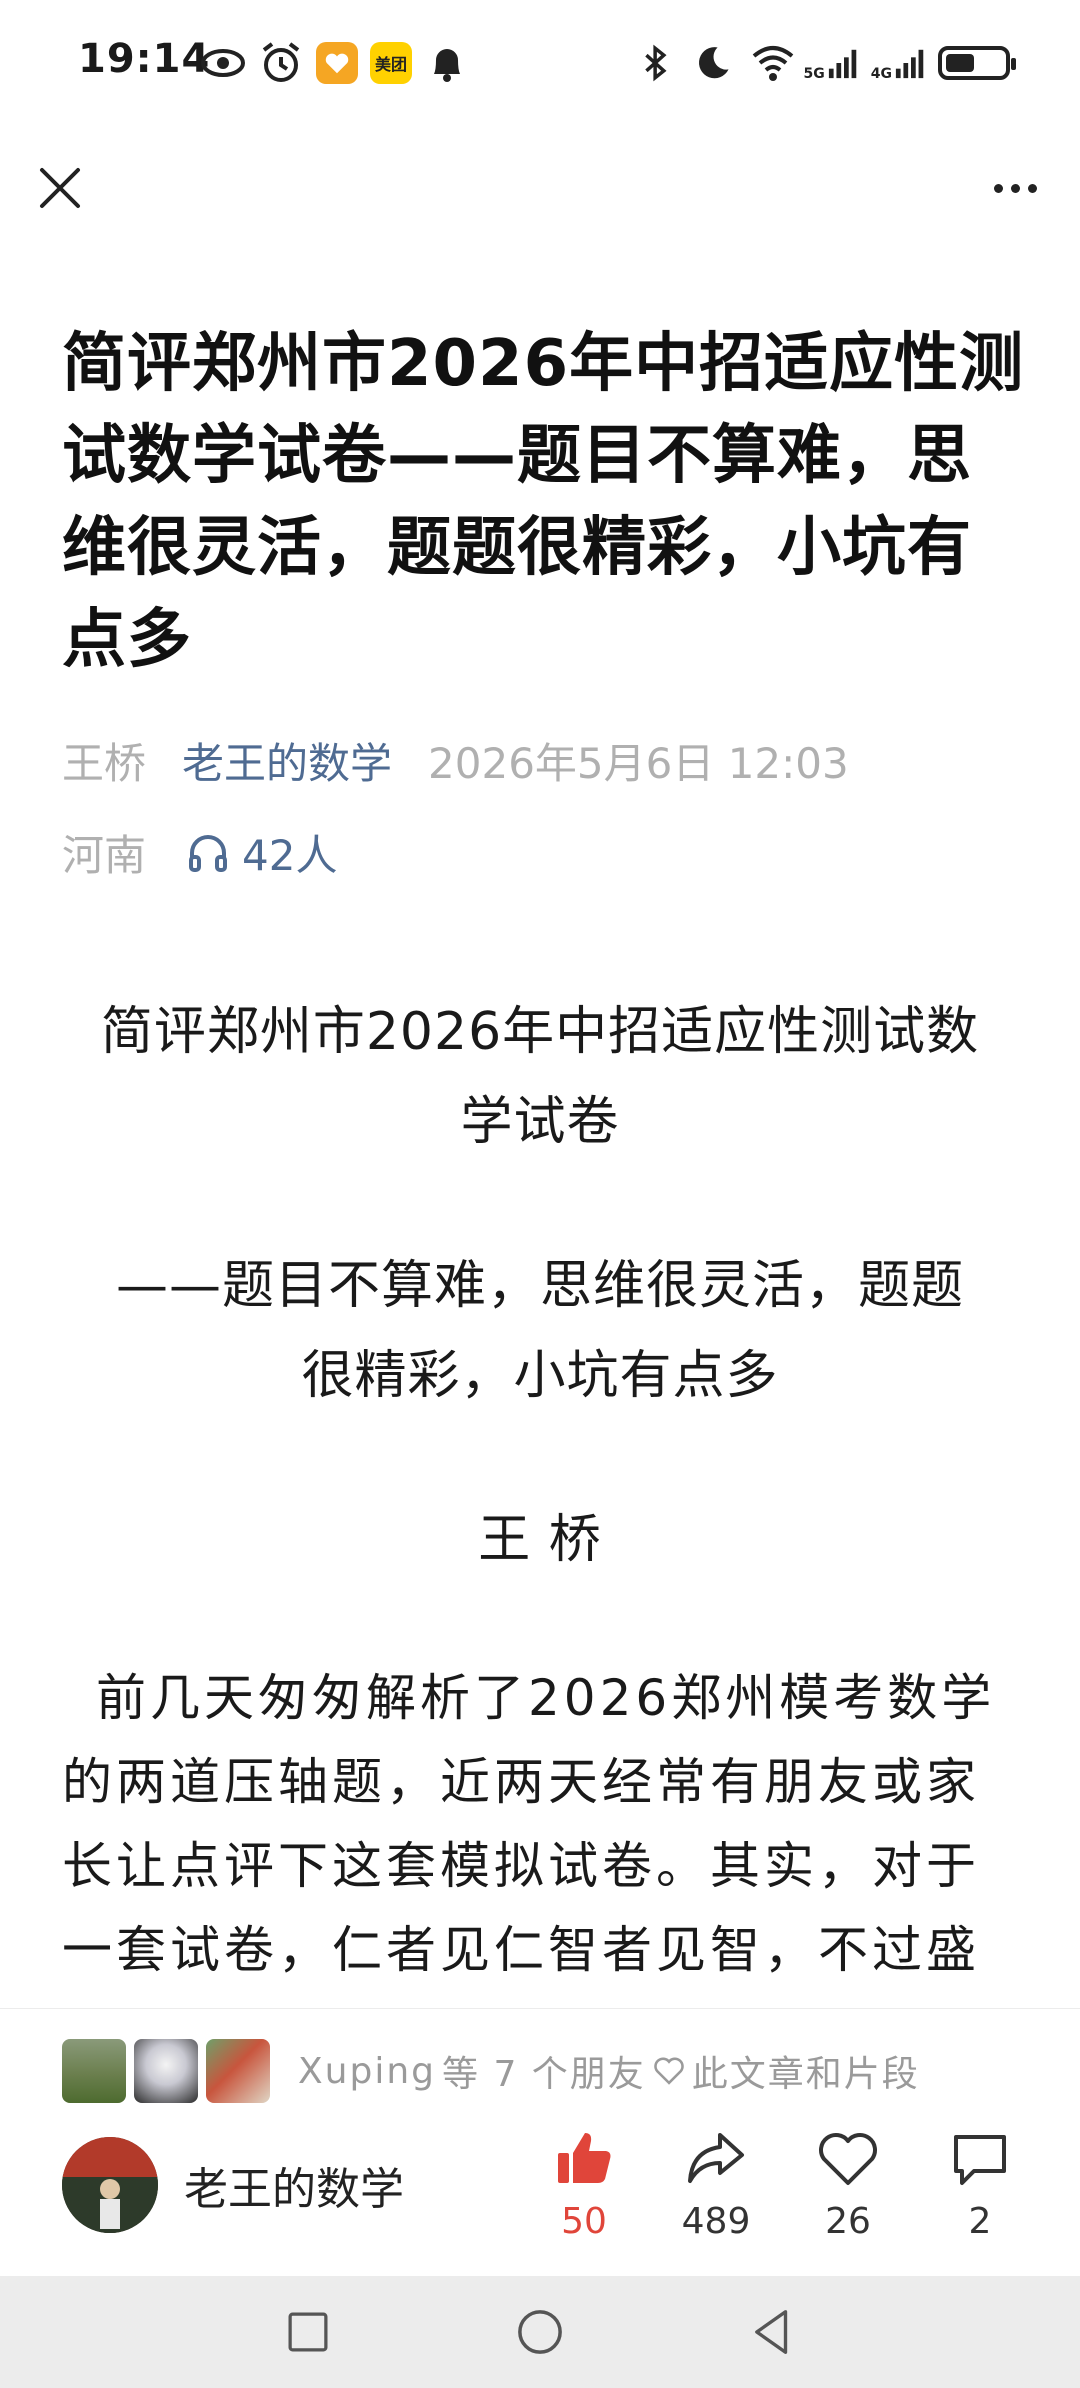 This screenshot has height=2388, width=1080. What do you see at coordinates (848, 2221) in the screenshot?
I see `favorite-count: 26` at bounding box center [848, 2221].